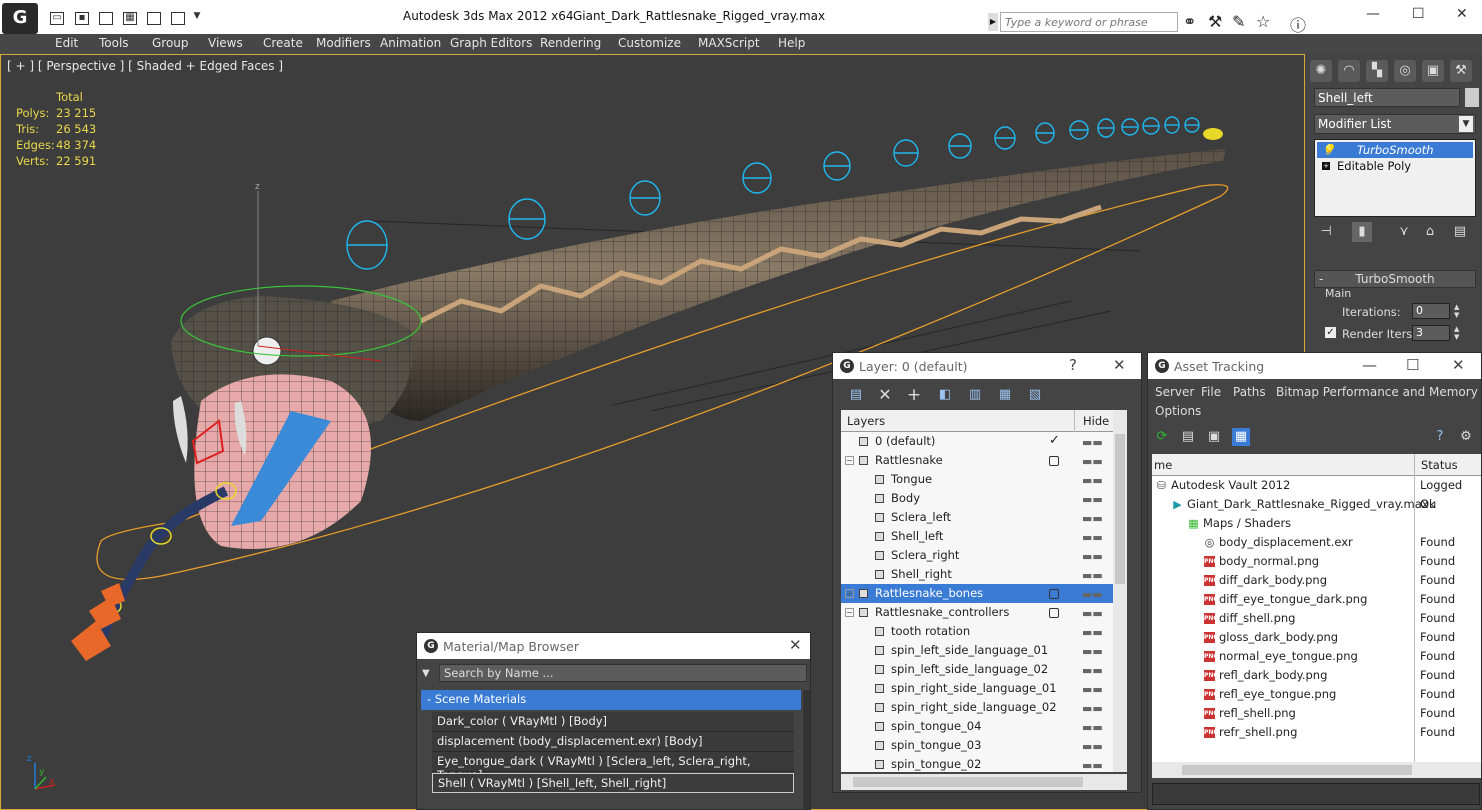  What do you see at coordinates (945, 395) in the screenshot?
I see `select-objects-icon: ◧` at bounding box center [945, 395].